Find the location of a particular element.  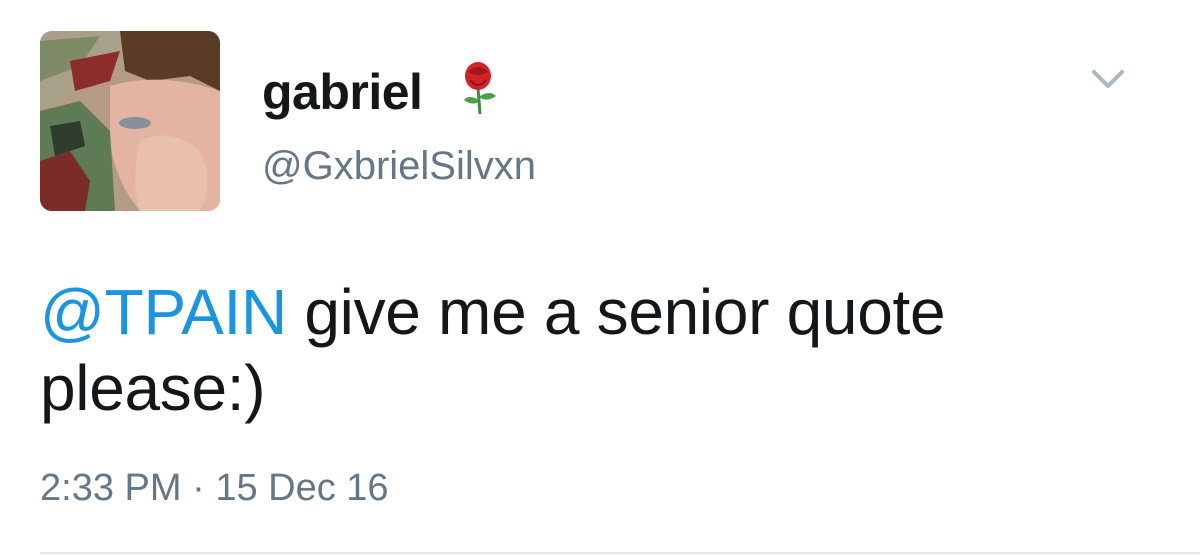

tweet-timestamp: 2:33 PM · 15 Dec 16 is located at coordinates (214, 488).